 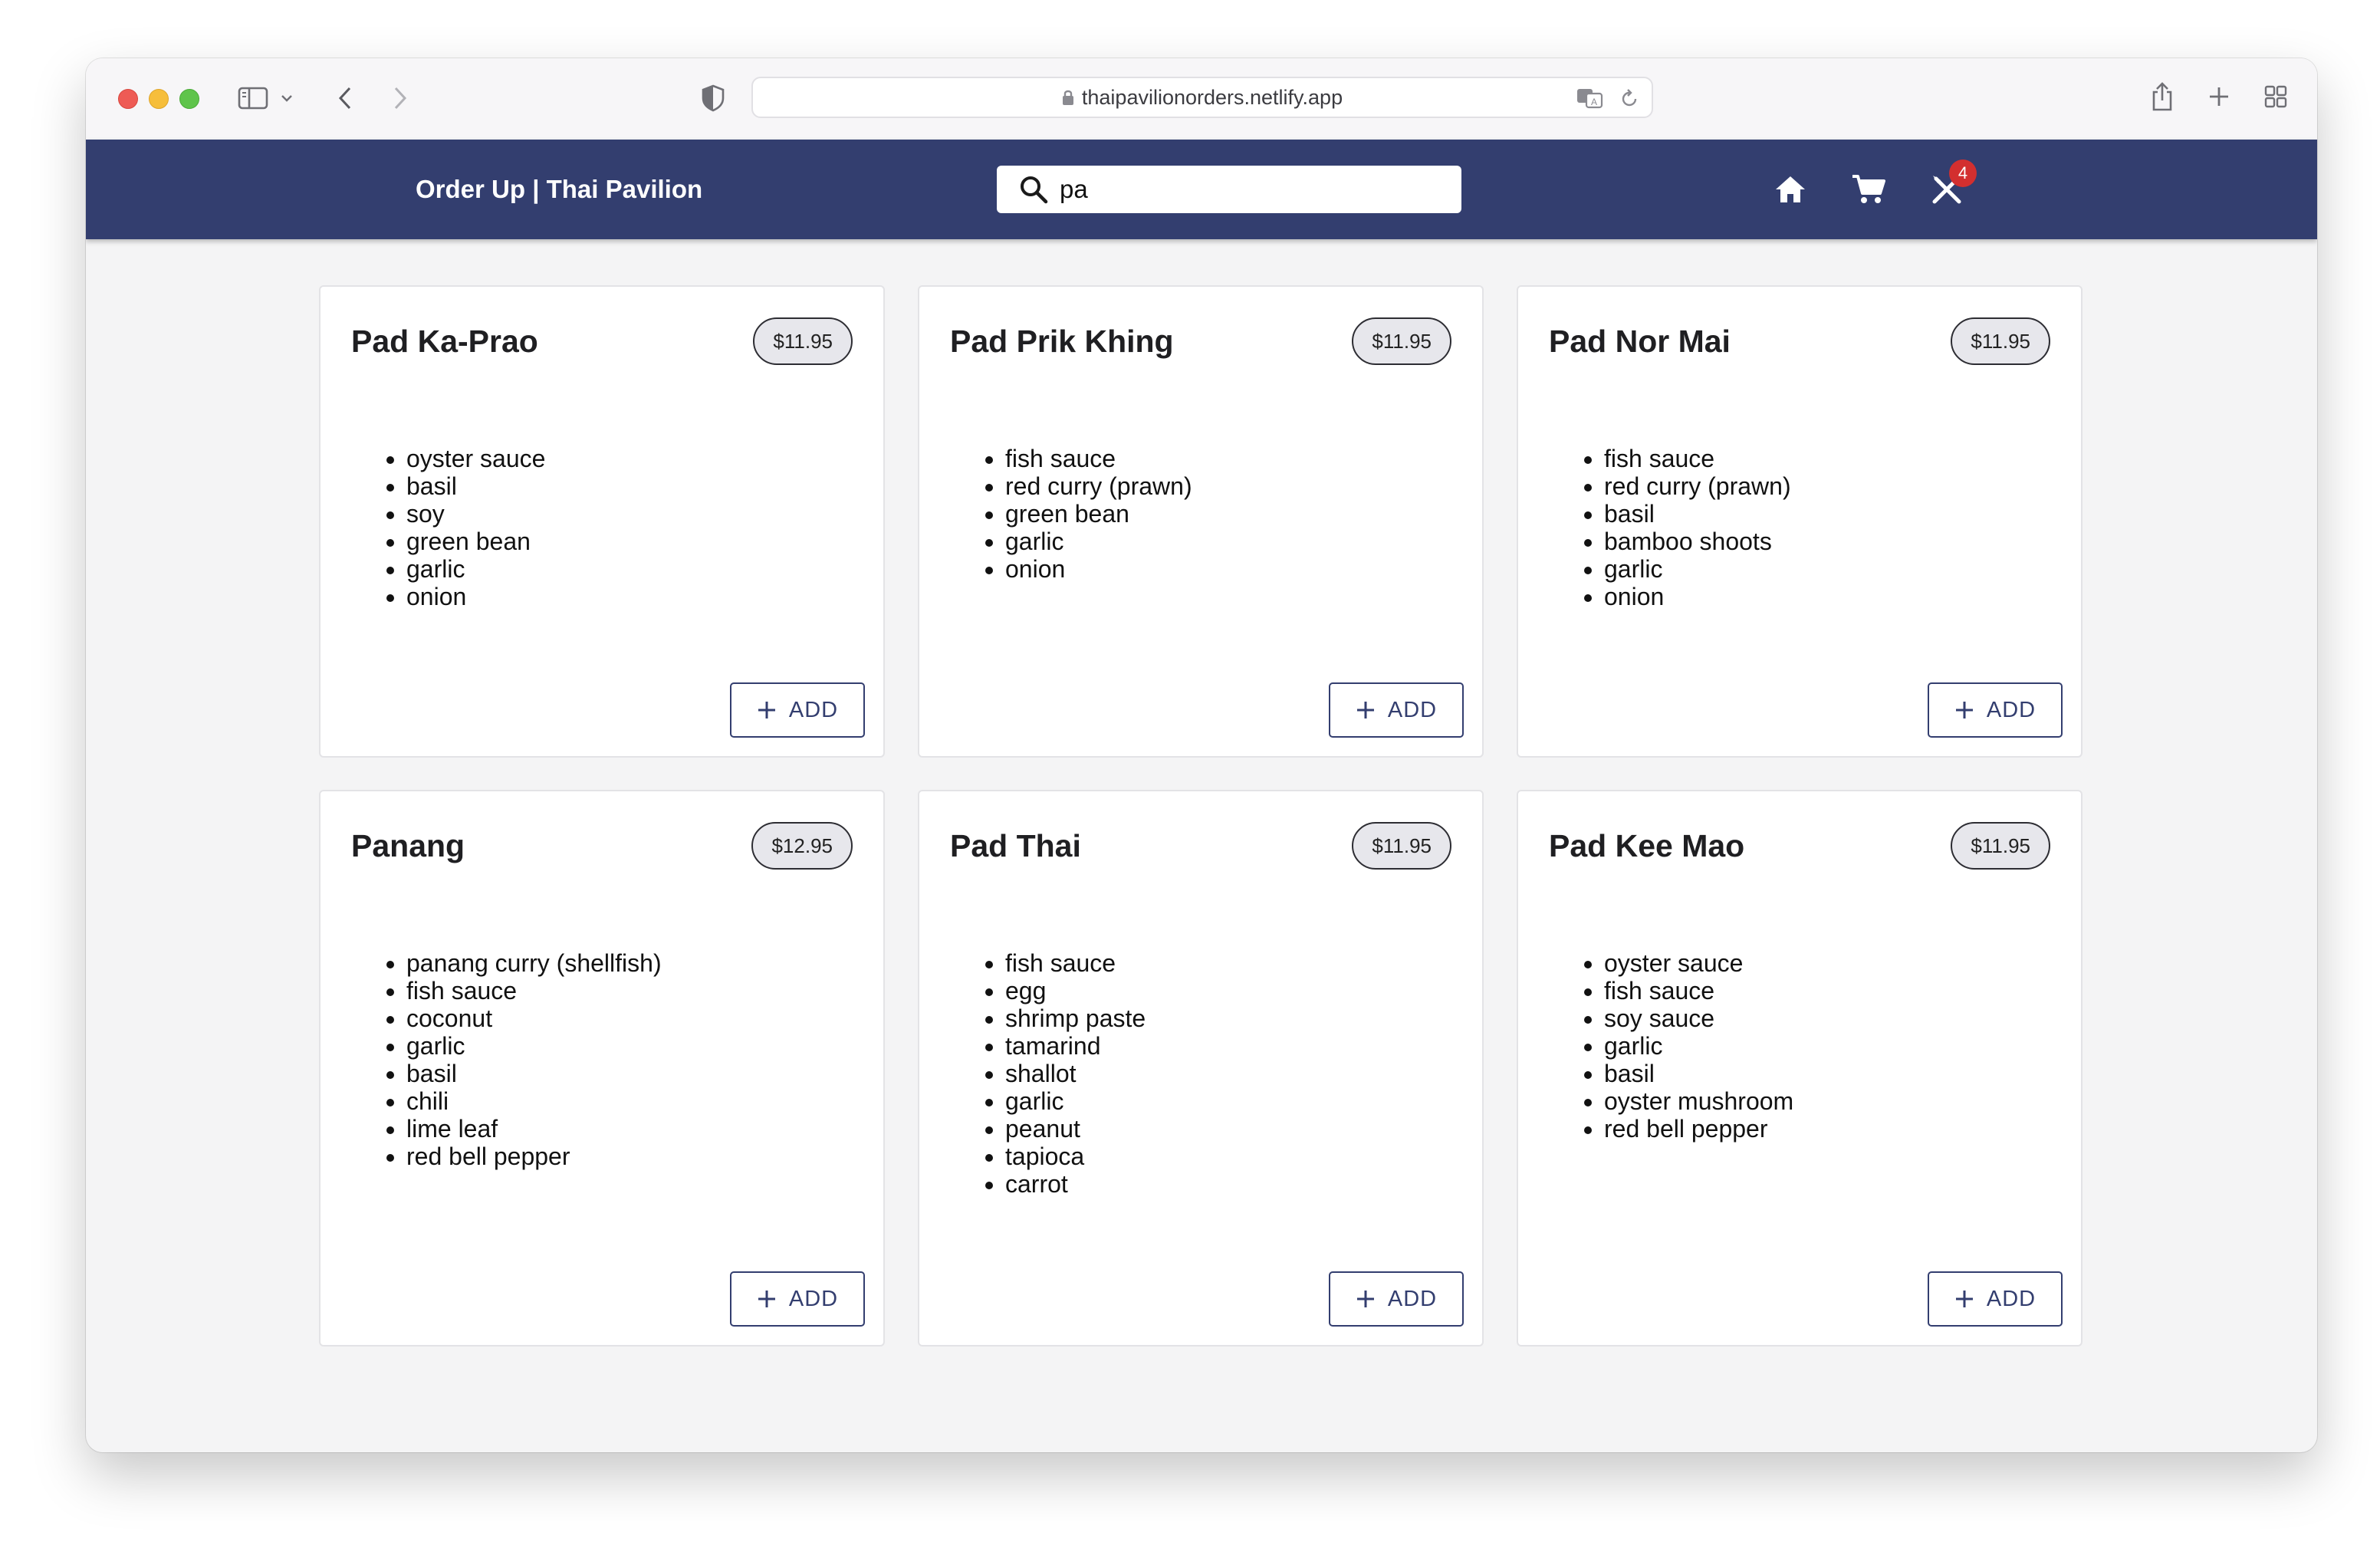 What do you see at coordinates (1075, 1129) in the screenshot?
I see `ingredient-item: peanut` at bounding box center [1075, 1129].